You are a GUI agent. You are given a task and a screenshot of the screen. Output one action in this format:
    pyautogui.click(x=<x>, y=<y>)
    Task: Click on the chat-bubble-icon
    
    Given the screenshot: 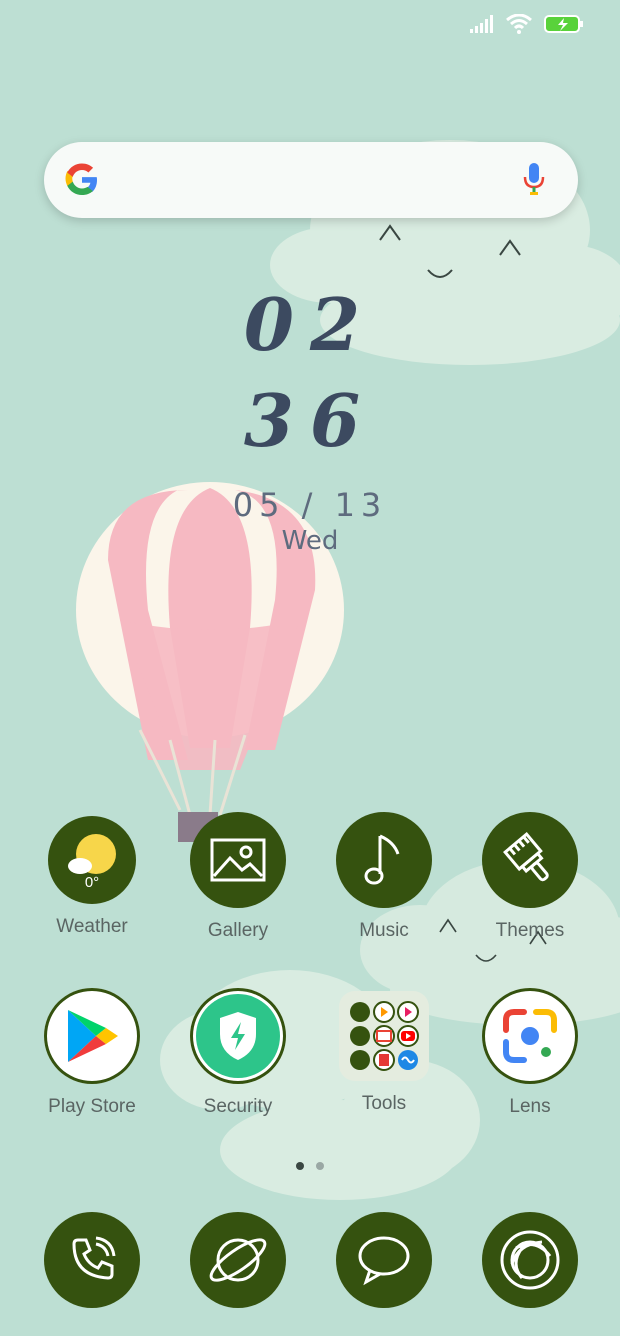 What is the action you would take?
    pyautogui.click(x=384, y=1260)
    